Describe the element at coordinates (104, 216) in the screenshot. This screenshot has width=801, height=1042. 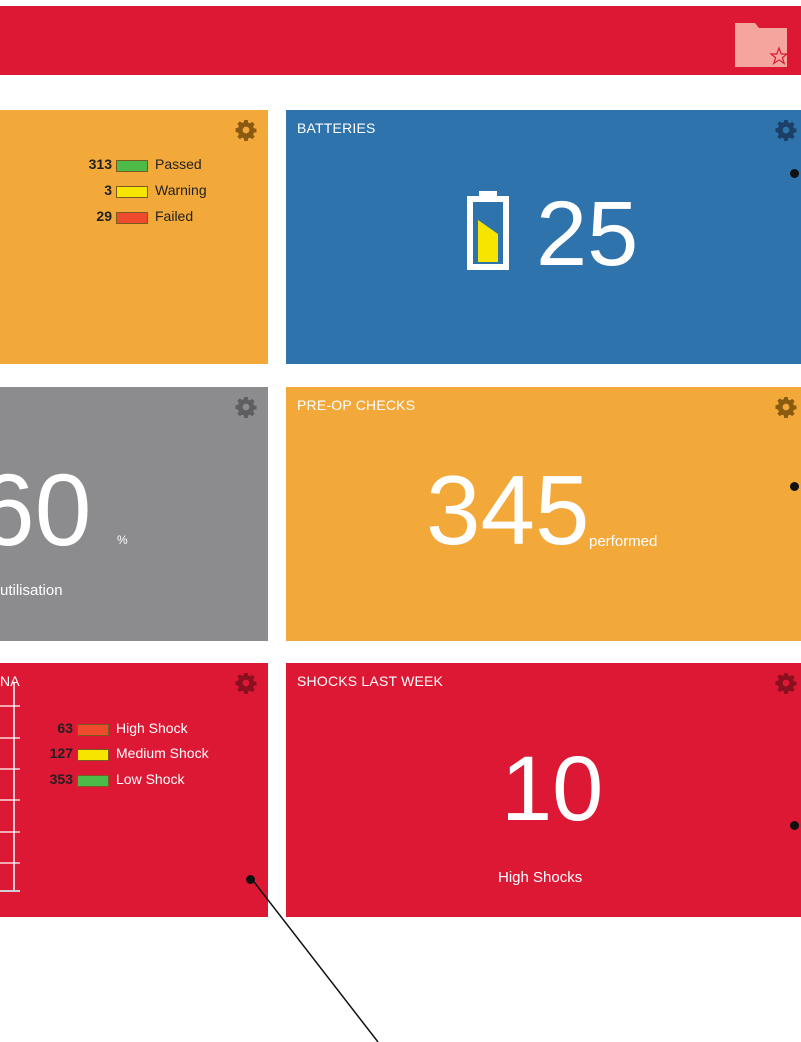
I see `failed-count: 29` at that location.